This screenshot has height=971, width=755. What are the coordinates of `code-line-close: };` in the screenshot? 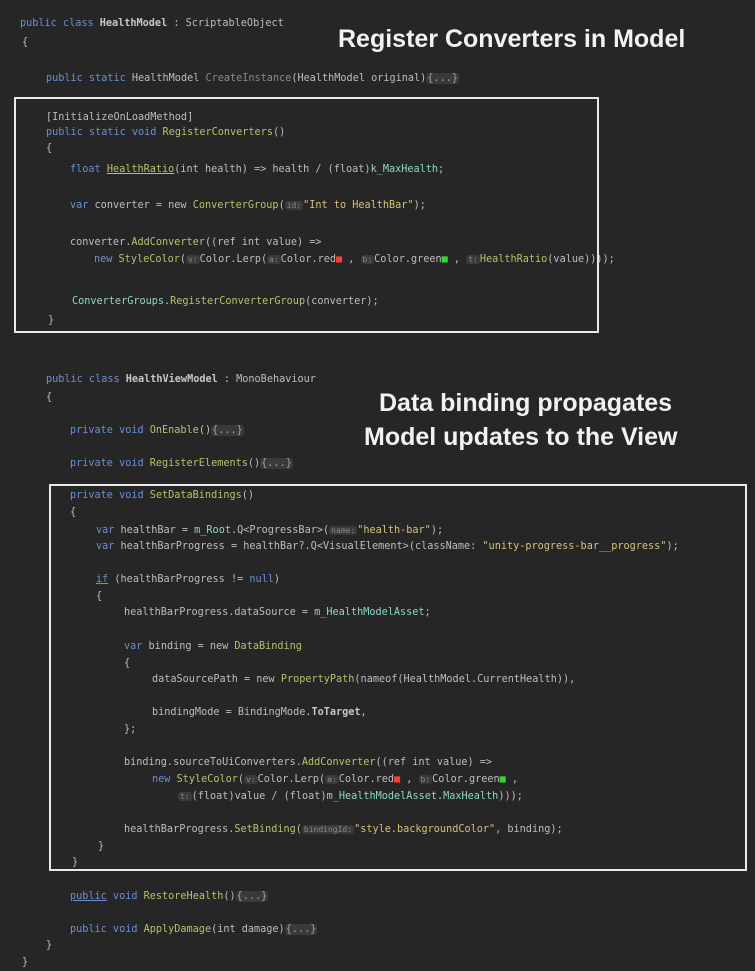 It's located at (130, 729).